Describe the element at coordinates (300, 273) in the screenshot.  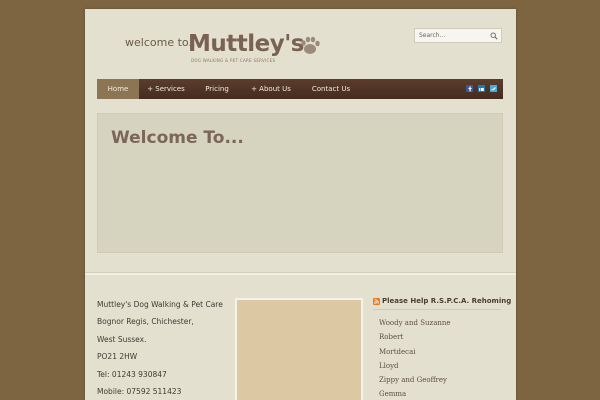
I see `section-divider` at that location.